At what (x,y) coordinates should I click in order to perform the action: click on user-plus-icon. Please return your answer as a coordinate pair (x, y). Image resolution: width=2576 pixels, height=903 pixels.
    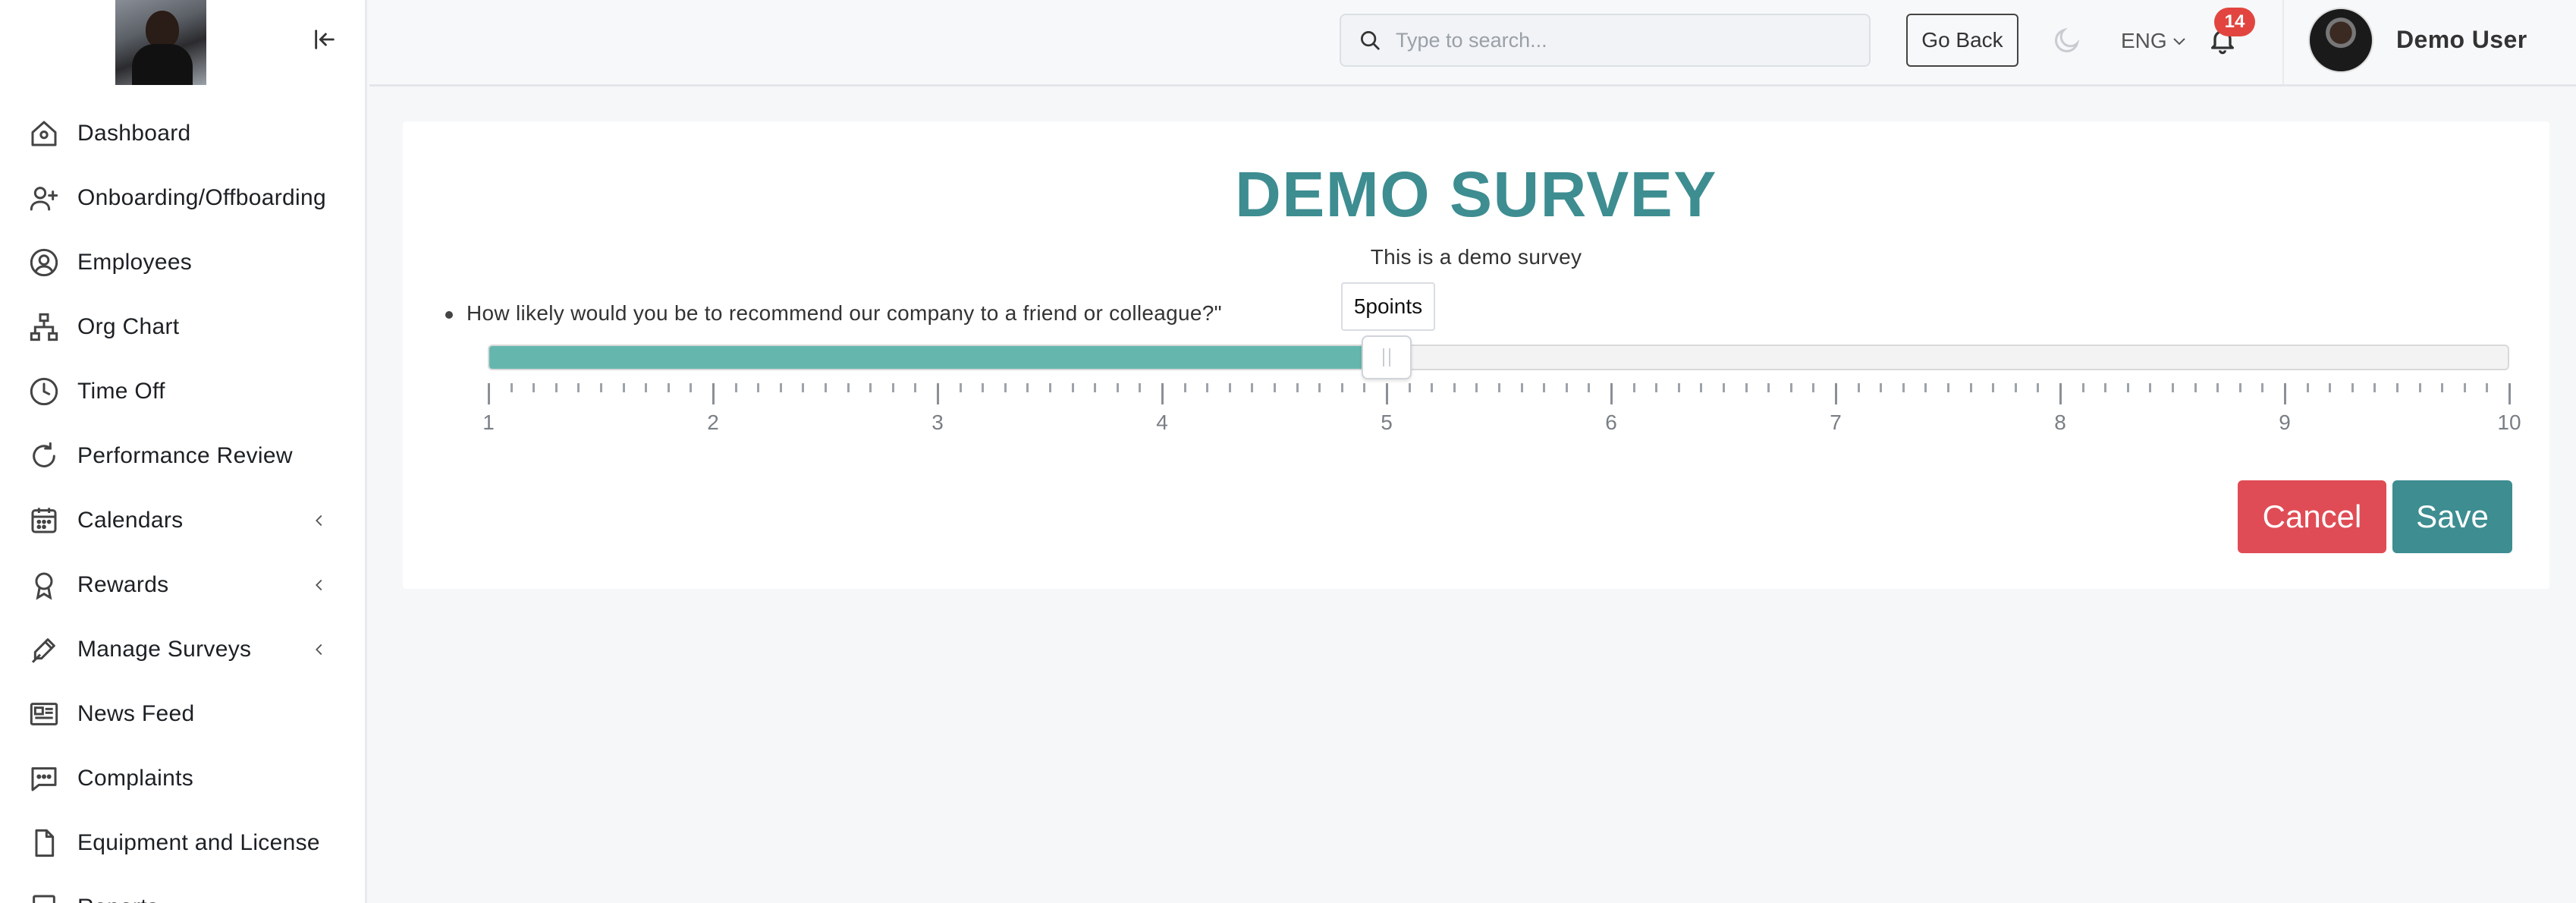
    Looking at the image, I should click on (44, 198).